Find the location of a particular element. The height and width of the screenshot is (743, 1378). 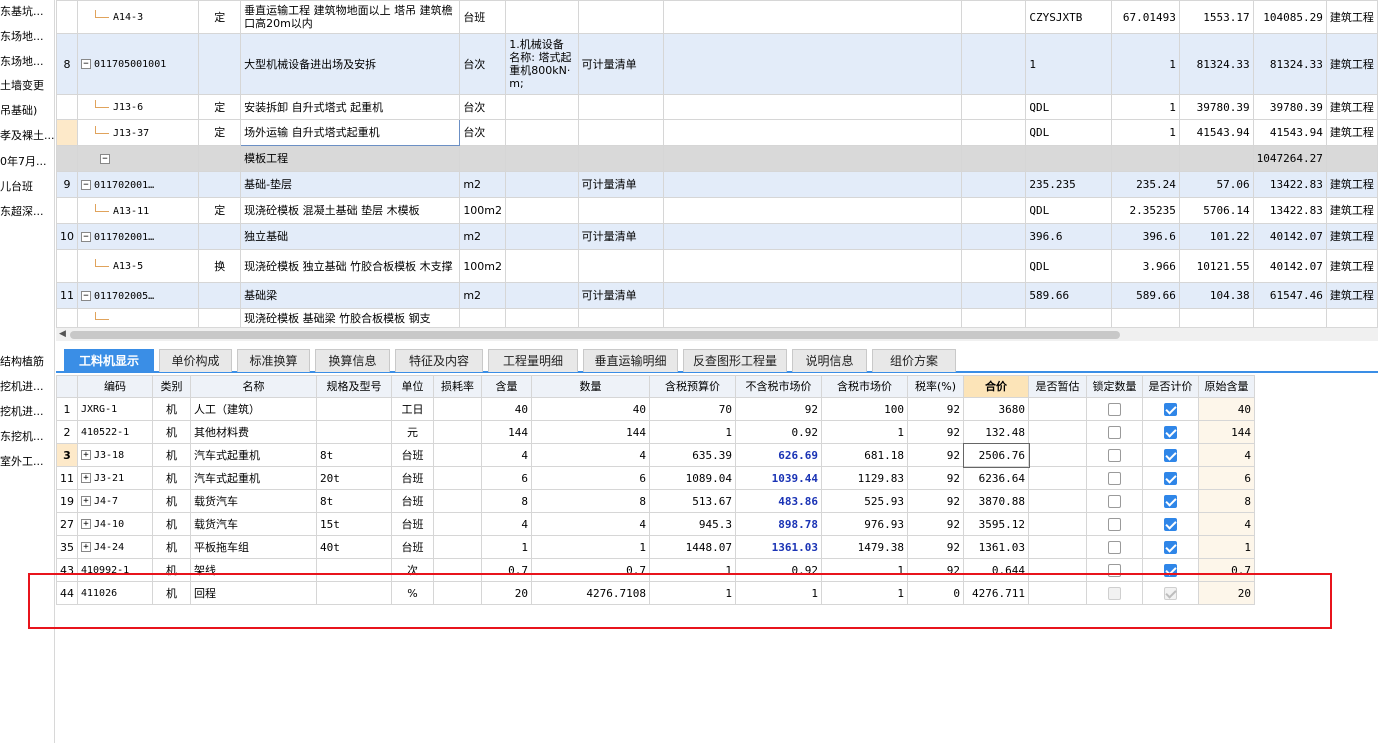

total-cell: 1361.03 is located at coordinates (996, 547).